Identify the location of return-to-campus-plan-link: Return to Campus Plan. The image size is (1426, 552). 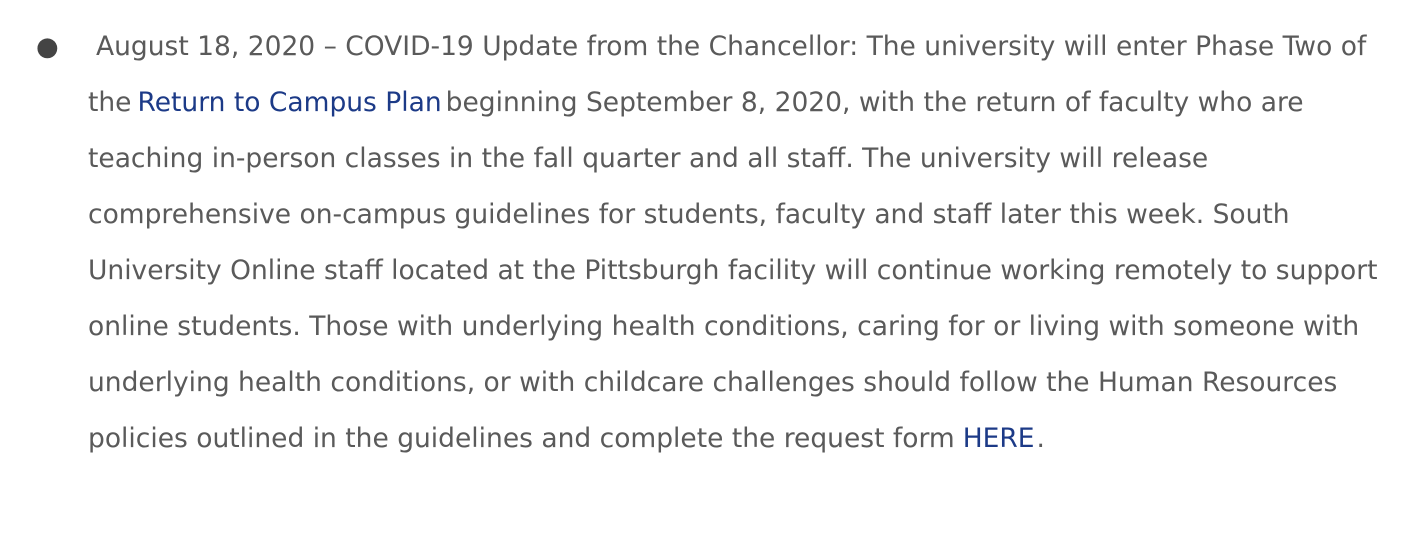
(290, 102).